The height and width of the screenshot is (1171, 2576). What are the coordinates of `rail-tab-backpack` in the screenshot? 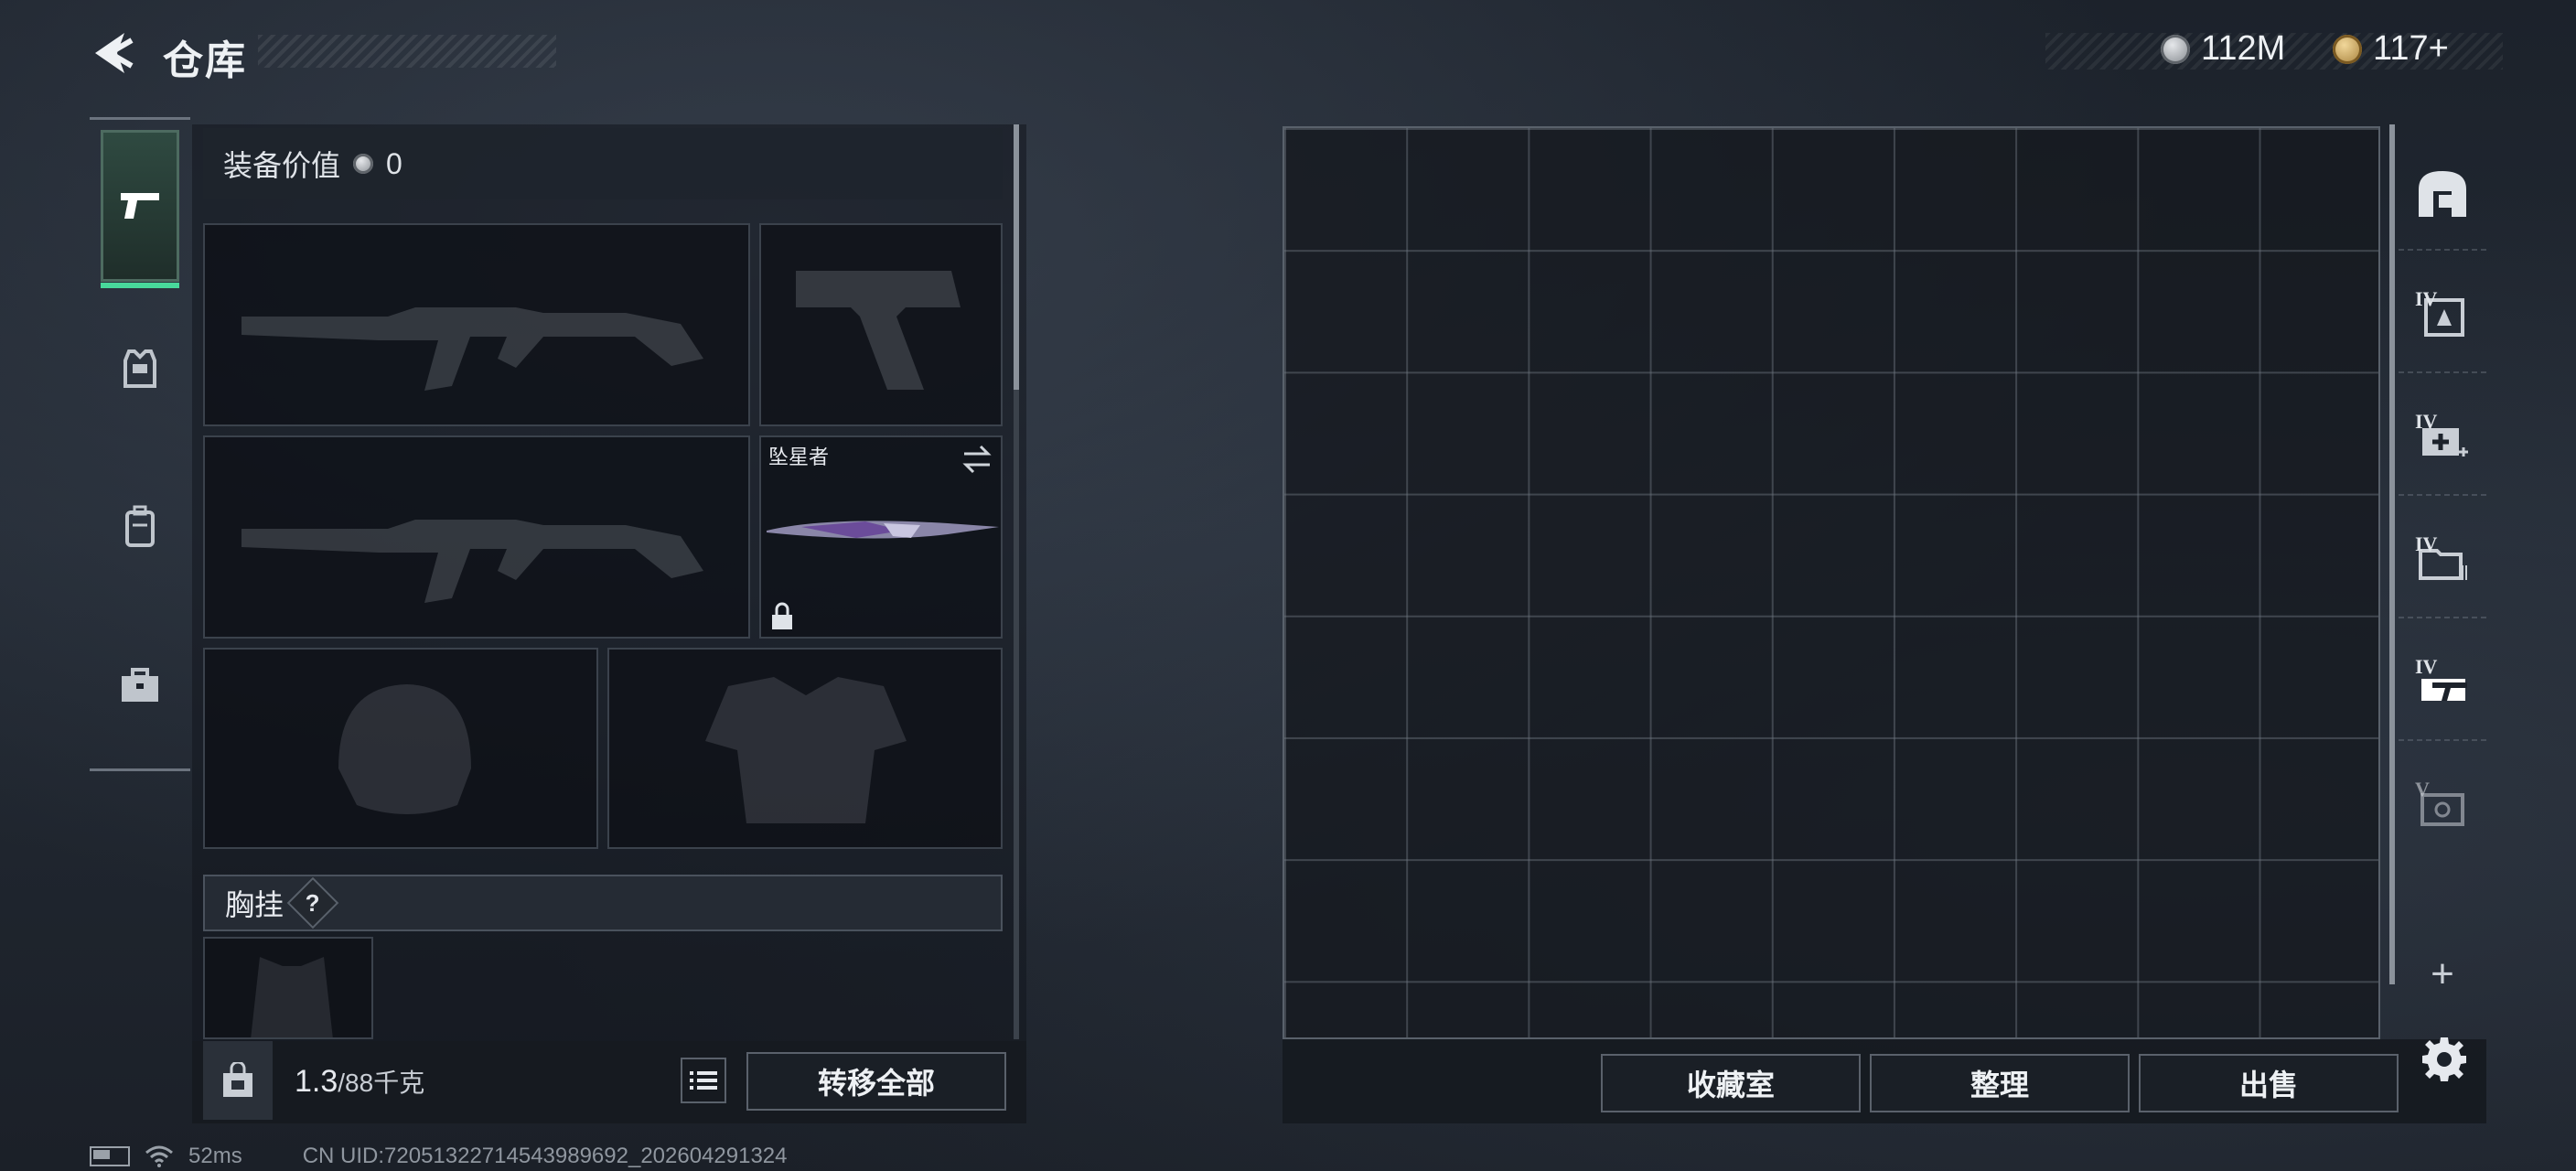 It's located at (140, 526).